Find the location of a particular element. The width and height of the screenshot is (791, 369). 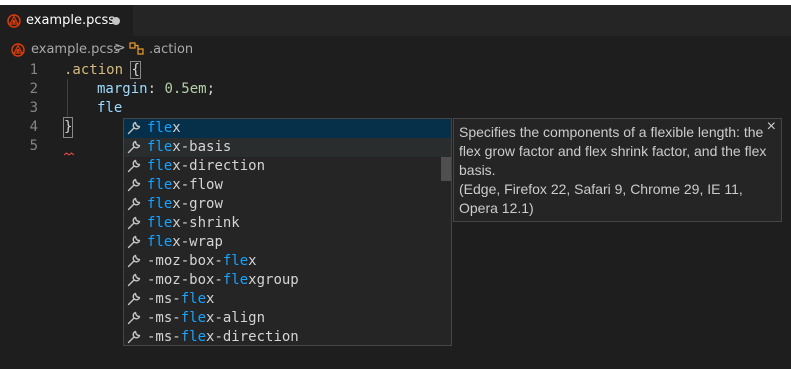

unsaved-dot-icon is located at coordinates (116, 21).